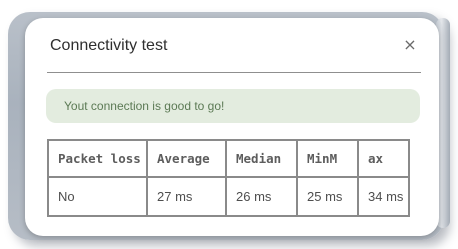  I want to click on header-median: Median, so click(261, 158).